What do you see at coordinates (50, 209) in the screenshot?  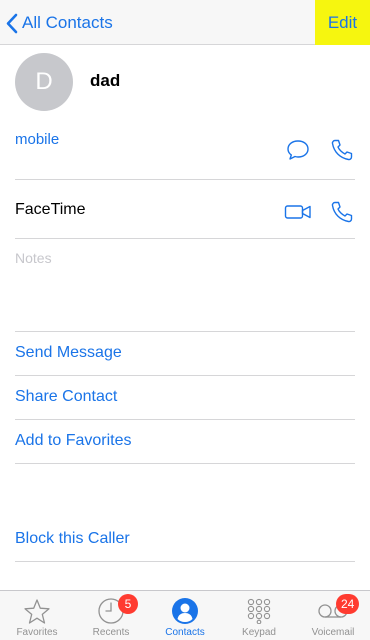 I see `facetime-label: FaceTime` at bounding box center [50, 209].